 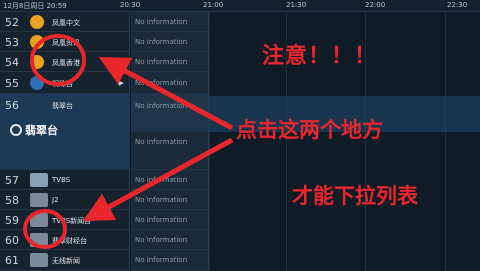 What do you see at coordinates (35, 6) in the screenshot?
I see `current-date-time: 12月8日周日 20:59` at bounding box center [35, 6].